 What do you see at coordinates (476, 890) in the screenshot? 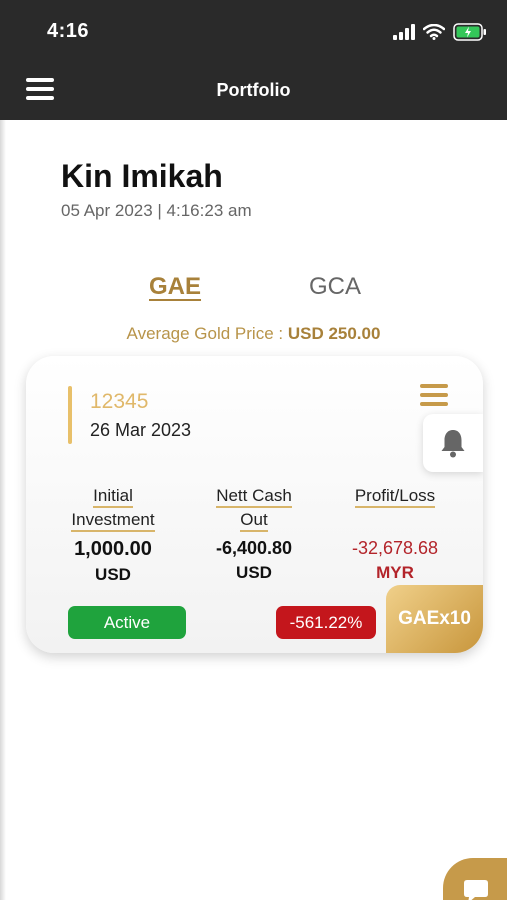
I see `chat-icon` at bounding box center [476, 890].